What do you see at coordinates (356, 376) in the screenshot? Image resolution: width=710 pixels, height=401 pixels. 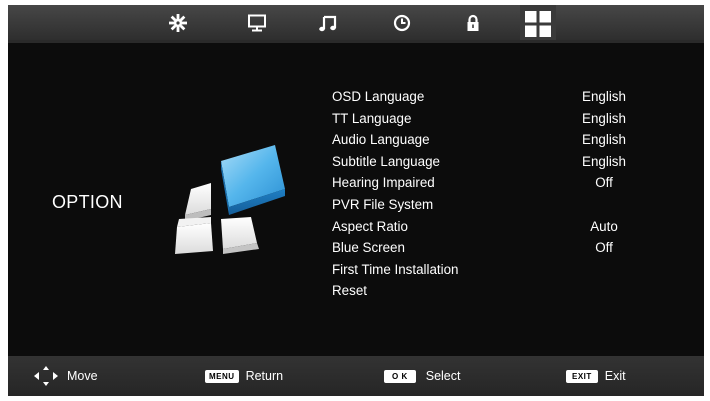 I see `footer-hint-bar: Move MENU Return O K Select EXIT Exit` at bounding box center [356, 376].